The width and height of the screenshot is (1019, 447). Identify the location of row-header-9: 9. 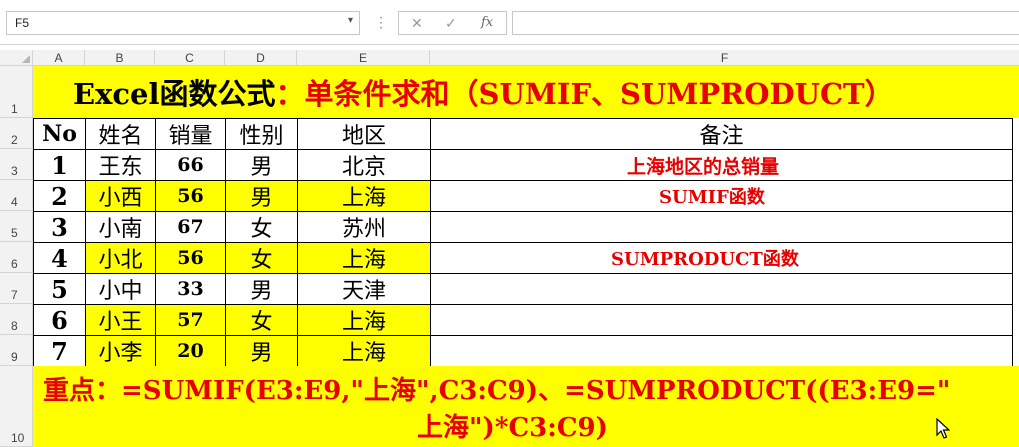
(16, 350).